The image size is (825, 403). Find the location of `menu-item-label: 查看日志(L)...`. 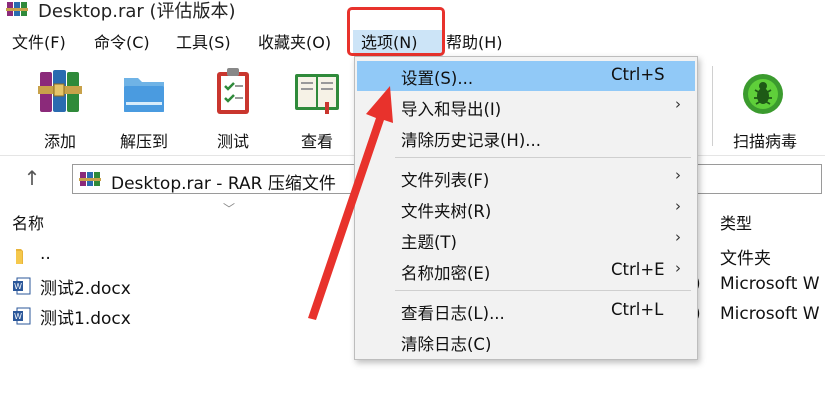

menu-item-label: 查看日志(L)... is located at coordinates (453, 313).